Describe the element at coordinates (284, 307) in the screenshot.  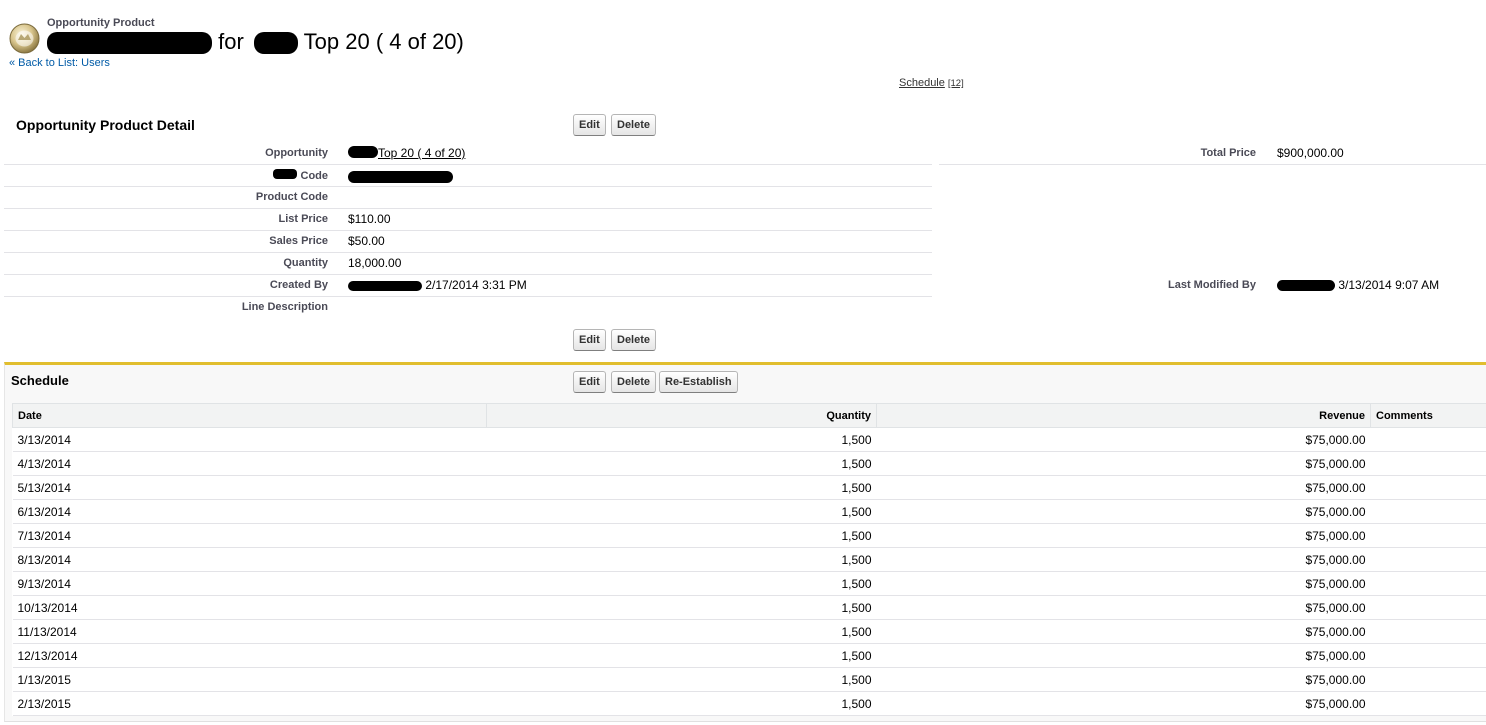
I see `line-description-label: Line Description` at that location.